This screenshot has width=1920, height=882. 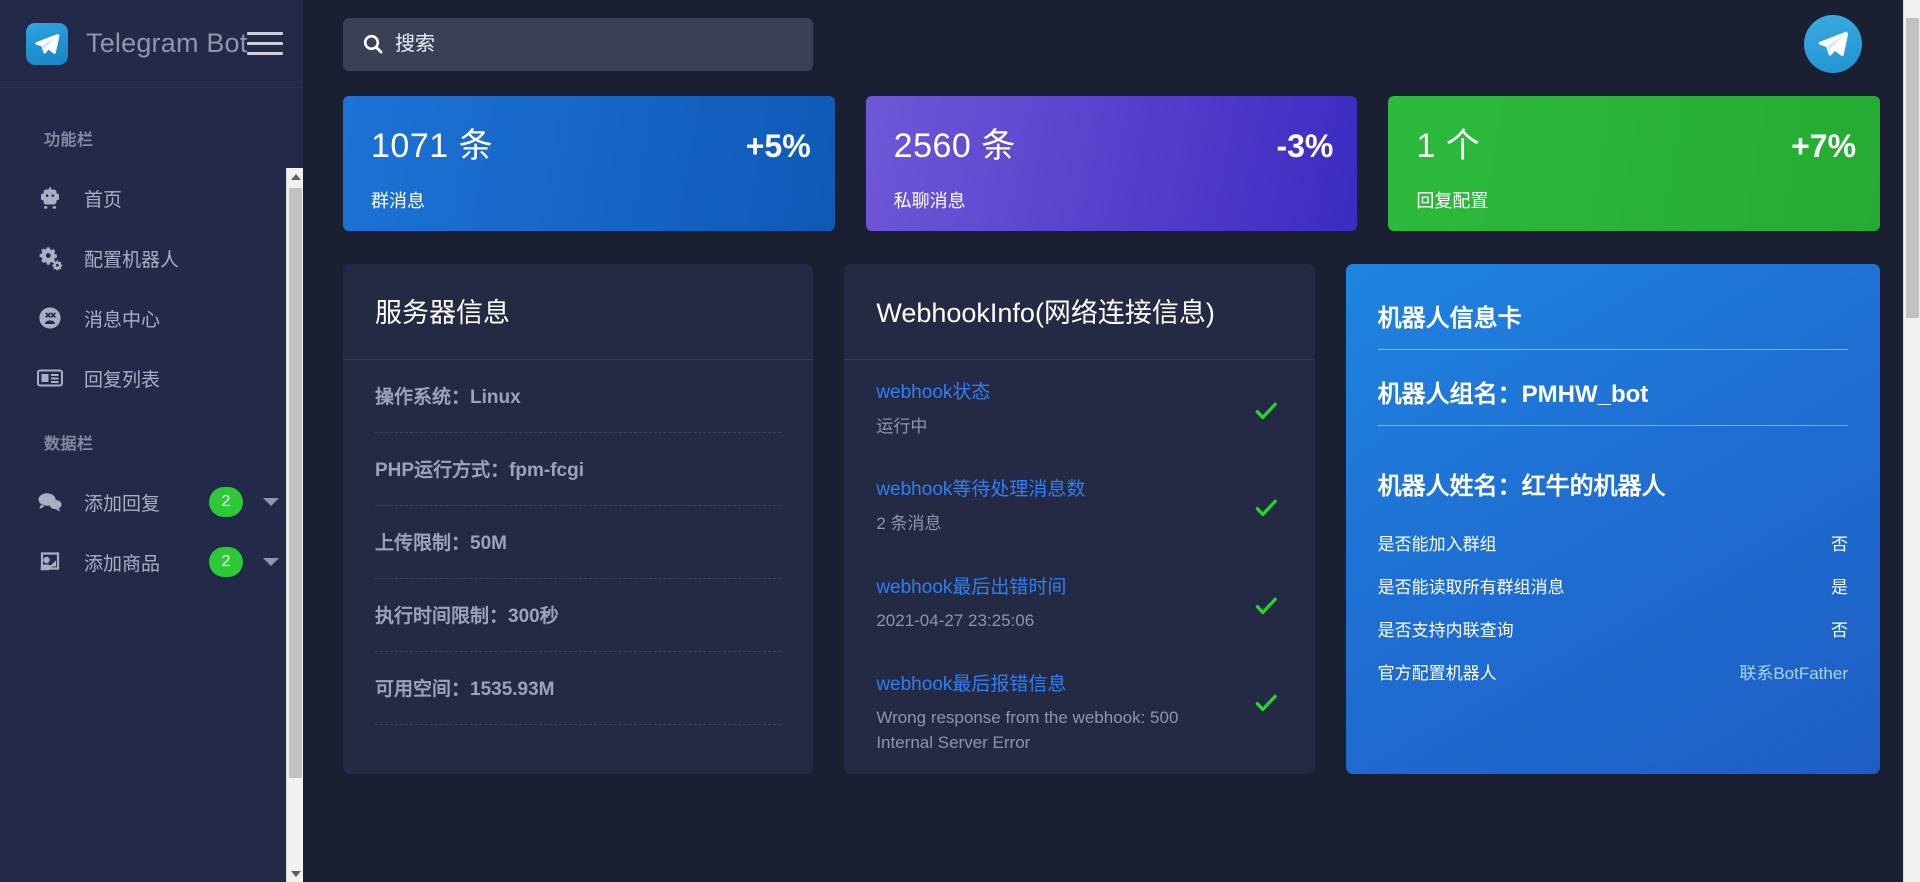 I want to click on stat-card-group-messages: 1071 条 +5% 群消息, so click(x=589, y=163).